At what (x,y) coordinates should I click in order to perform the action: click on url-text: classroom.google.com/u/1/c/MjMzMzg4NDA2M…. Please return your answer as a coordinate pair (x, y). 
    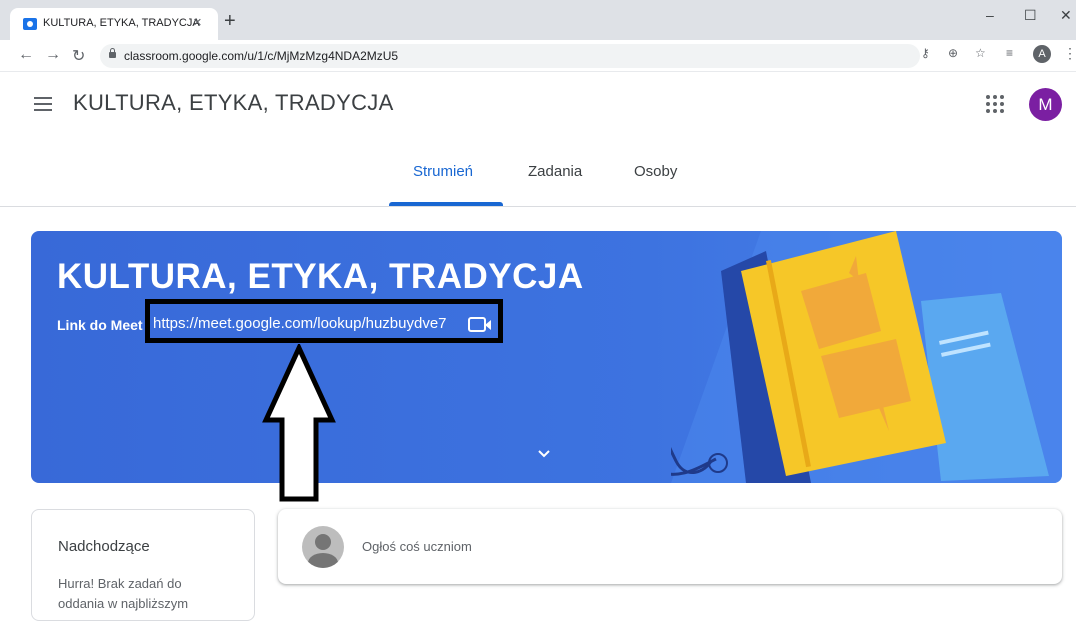
    Looking at the image, I should click on (261, 56).